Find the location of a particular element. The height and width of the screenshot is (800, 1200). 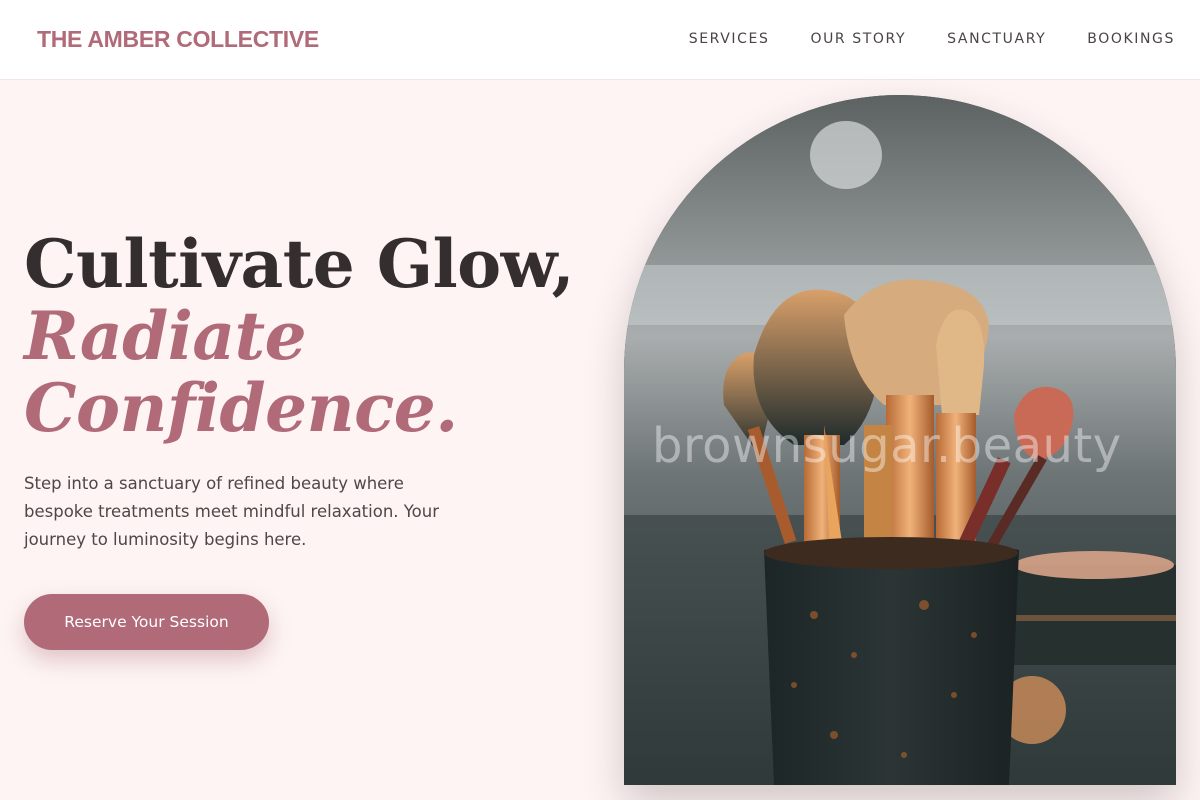

main-nav: SERVICES OUR STORY SANCTUARY BOOKINGS is located at coordinates (932, 39).